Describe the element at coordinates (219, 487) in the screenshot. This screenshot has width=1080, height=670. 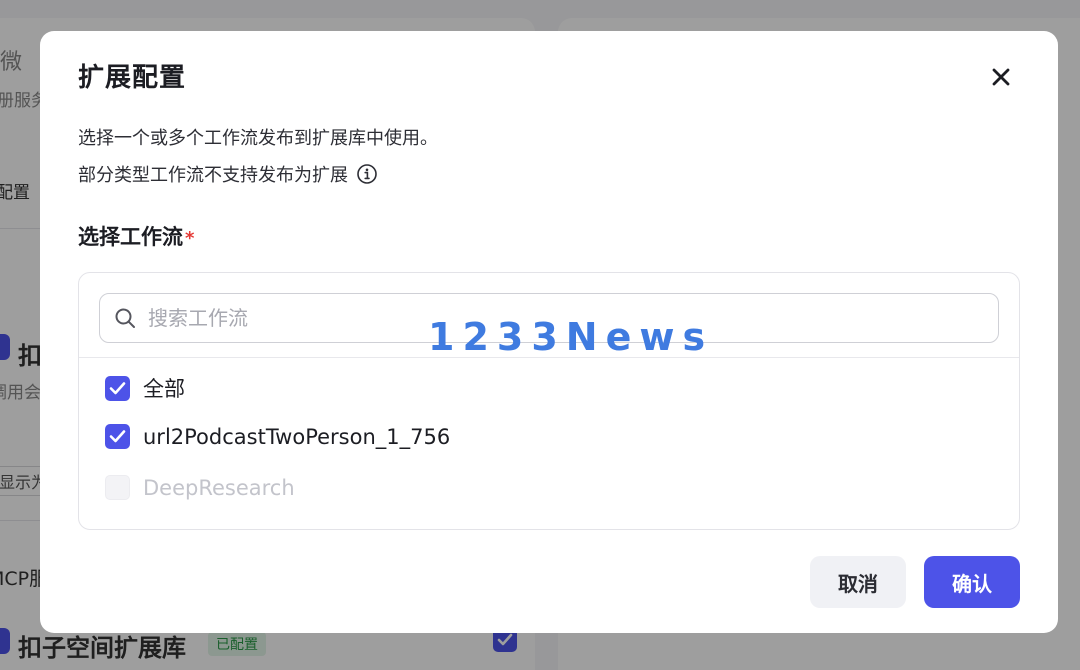
I see `option-label-deepresearch: DeepResearch` at that location.